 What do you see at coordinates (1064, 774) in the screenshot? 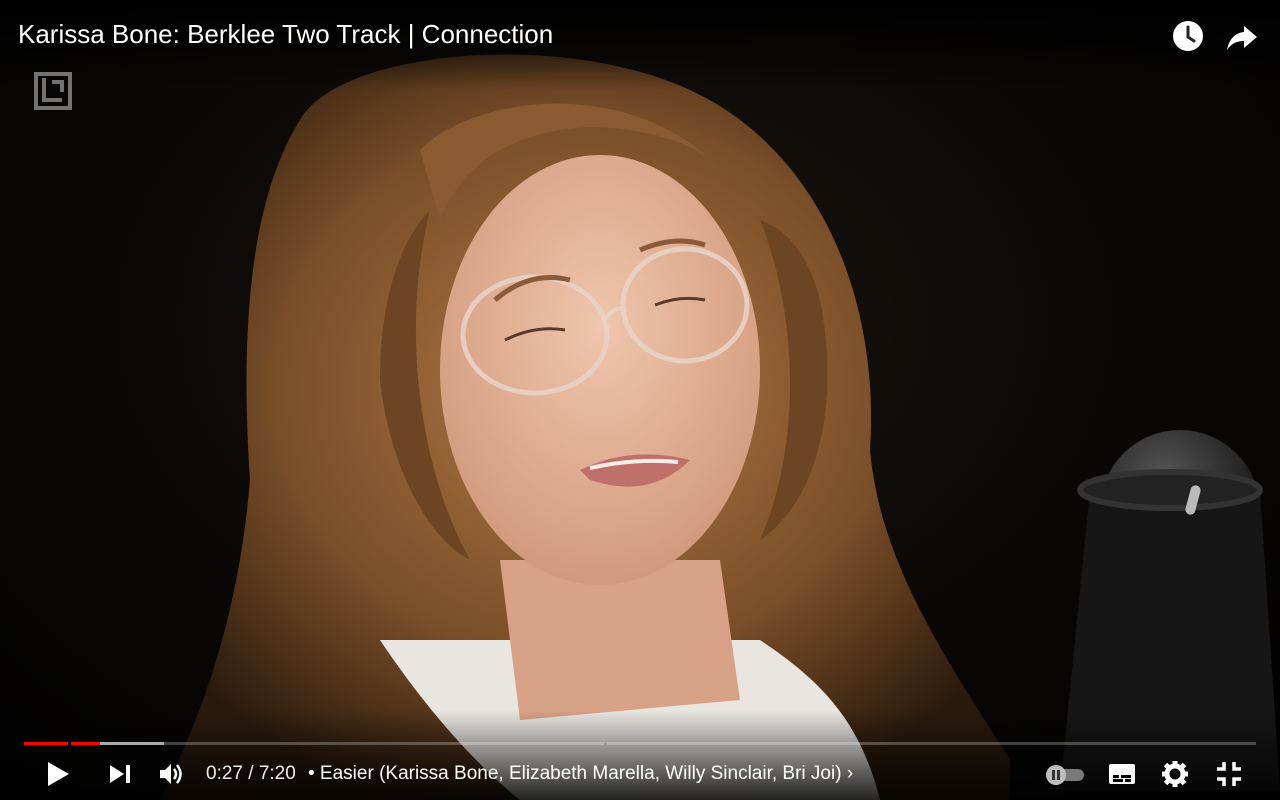
I see `autoplay-toggle-icon` at bounding box center [1064, 774].